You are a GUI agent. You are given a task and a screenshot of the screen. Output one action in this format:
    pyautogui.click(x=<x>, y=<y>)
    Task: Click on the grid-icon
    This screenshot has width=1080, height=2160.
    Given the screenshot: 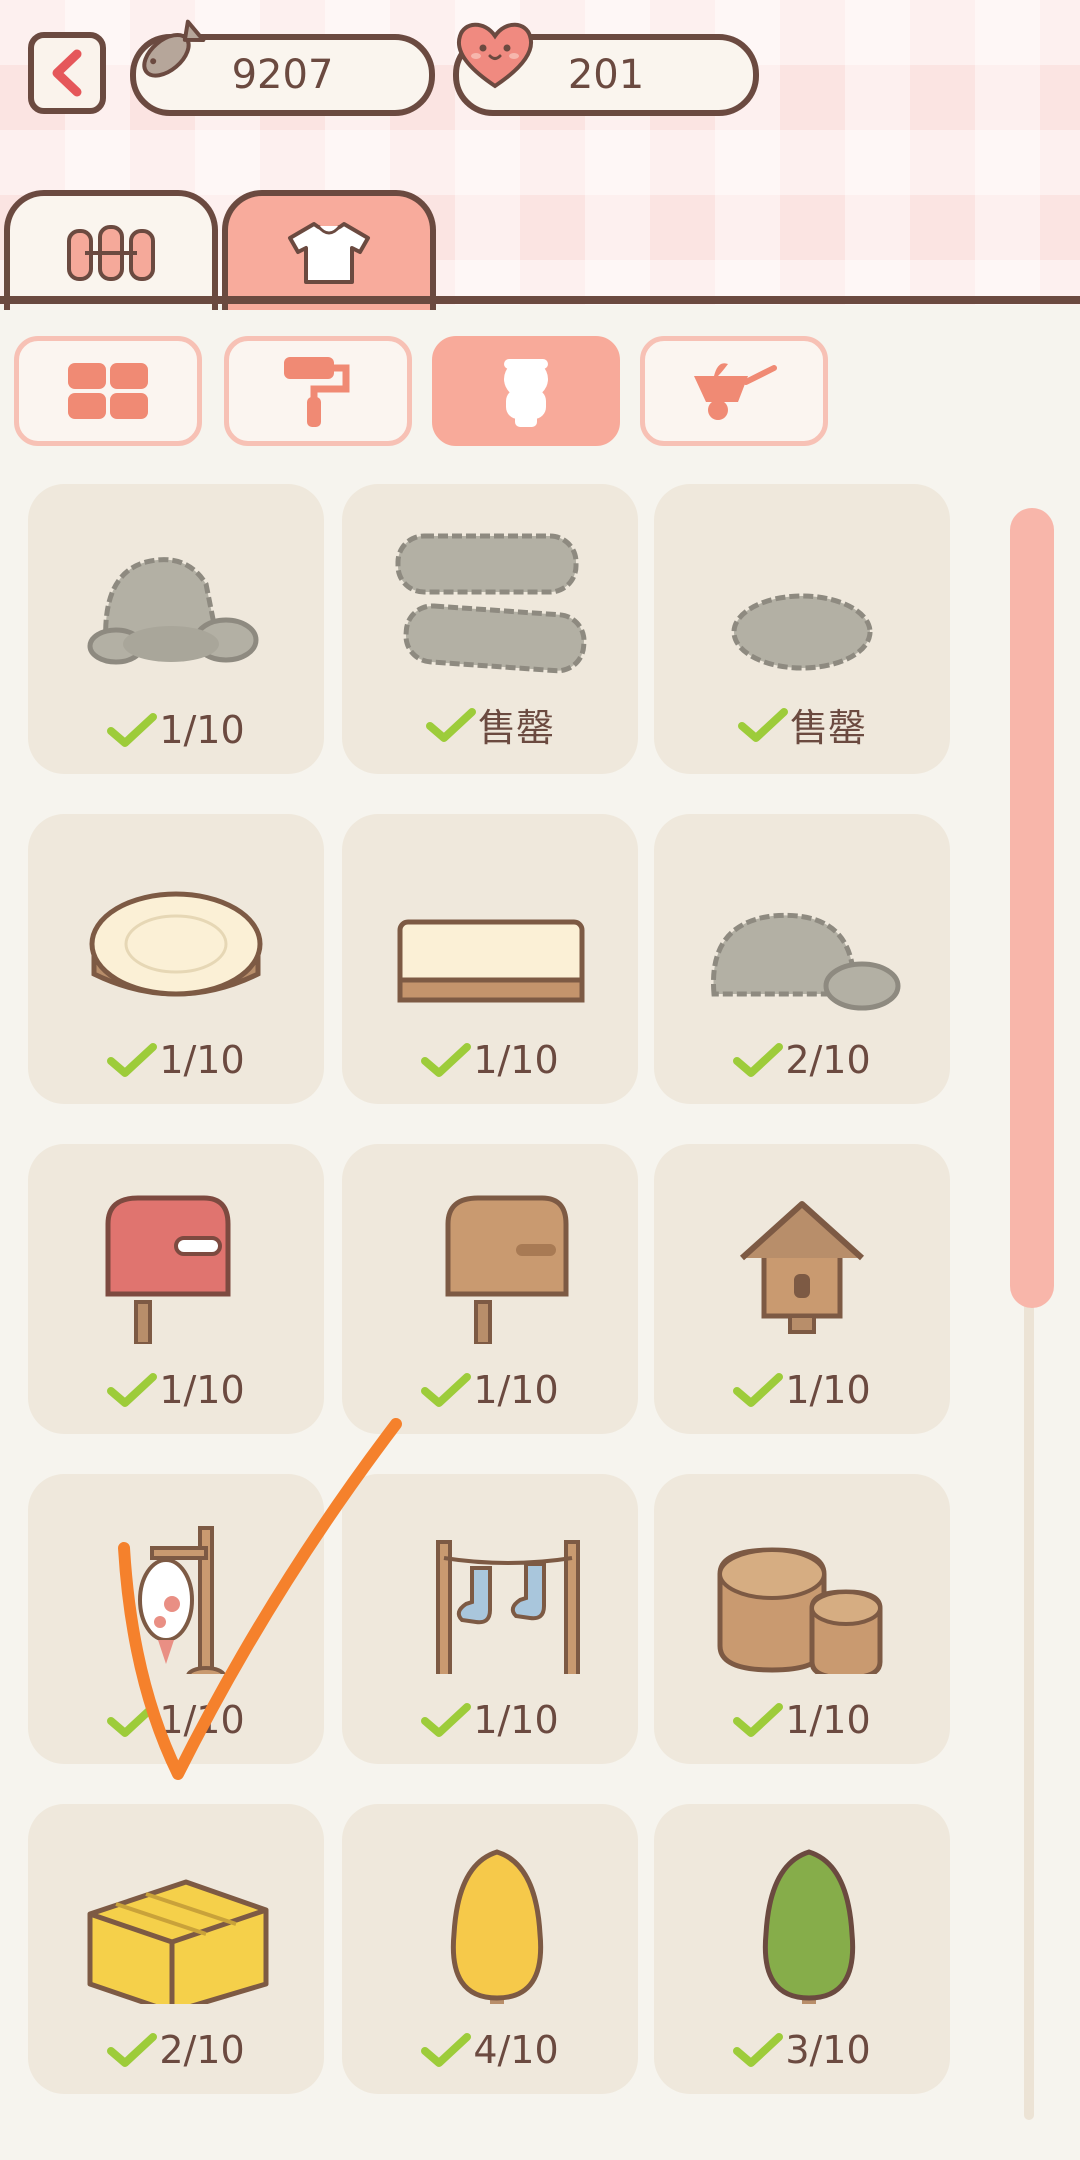 What is the action you would take?
    pyautogui.click(x=108, y=391)
    